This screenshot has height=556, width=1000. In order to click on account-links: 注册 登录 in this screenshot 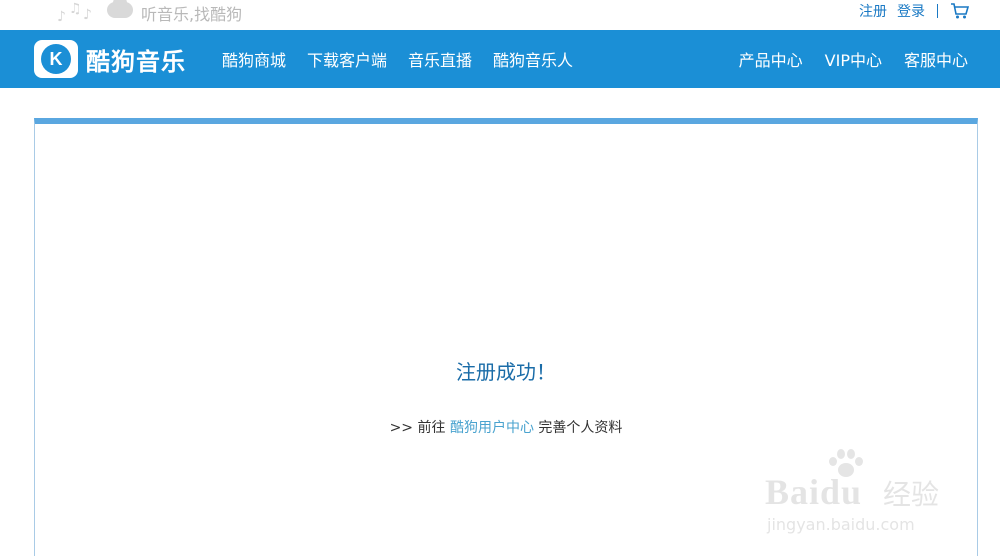, I will do `click(909, 11)`.